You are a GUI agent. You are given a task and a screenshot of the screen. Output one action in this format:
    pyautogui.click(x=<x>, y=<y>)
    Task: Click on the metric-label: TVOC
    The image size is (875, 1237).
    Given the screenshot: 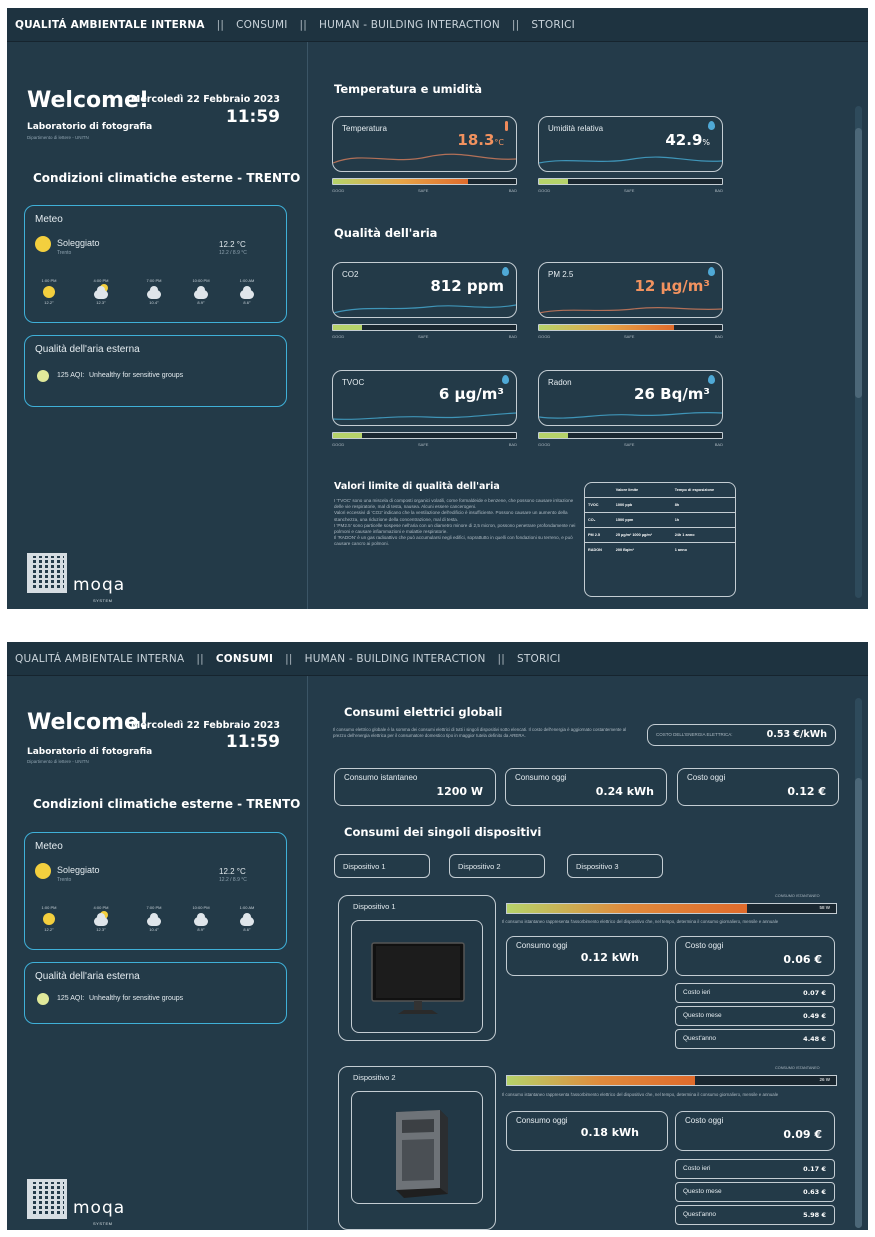 What is the action you would take?
    pyautogui.click(x=353, y=382)
    